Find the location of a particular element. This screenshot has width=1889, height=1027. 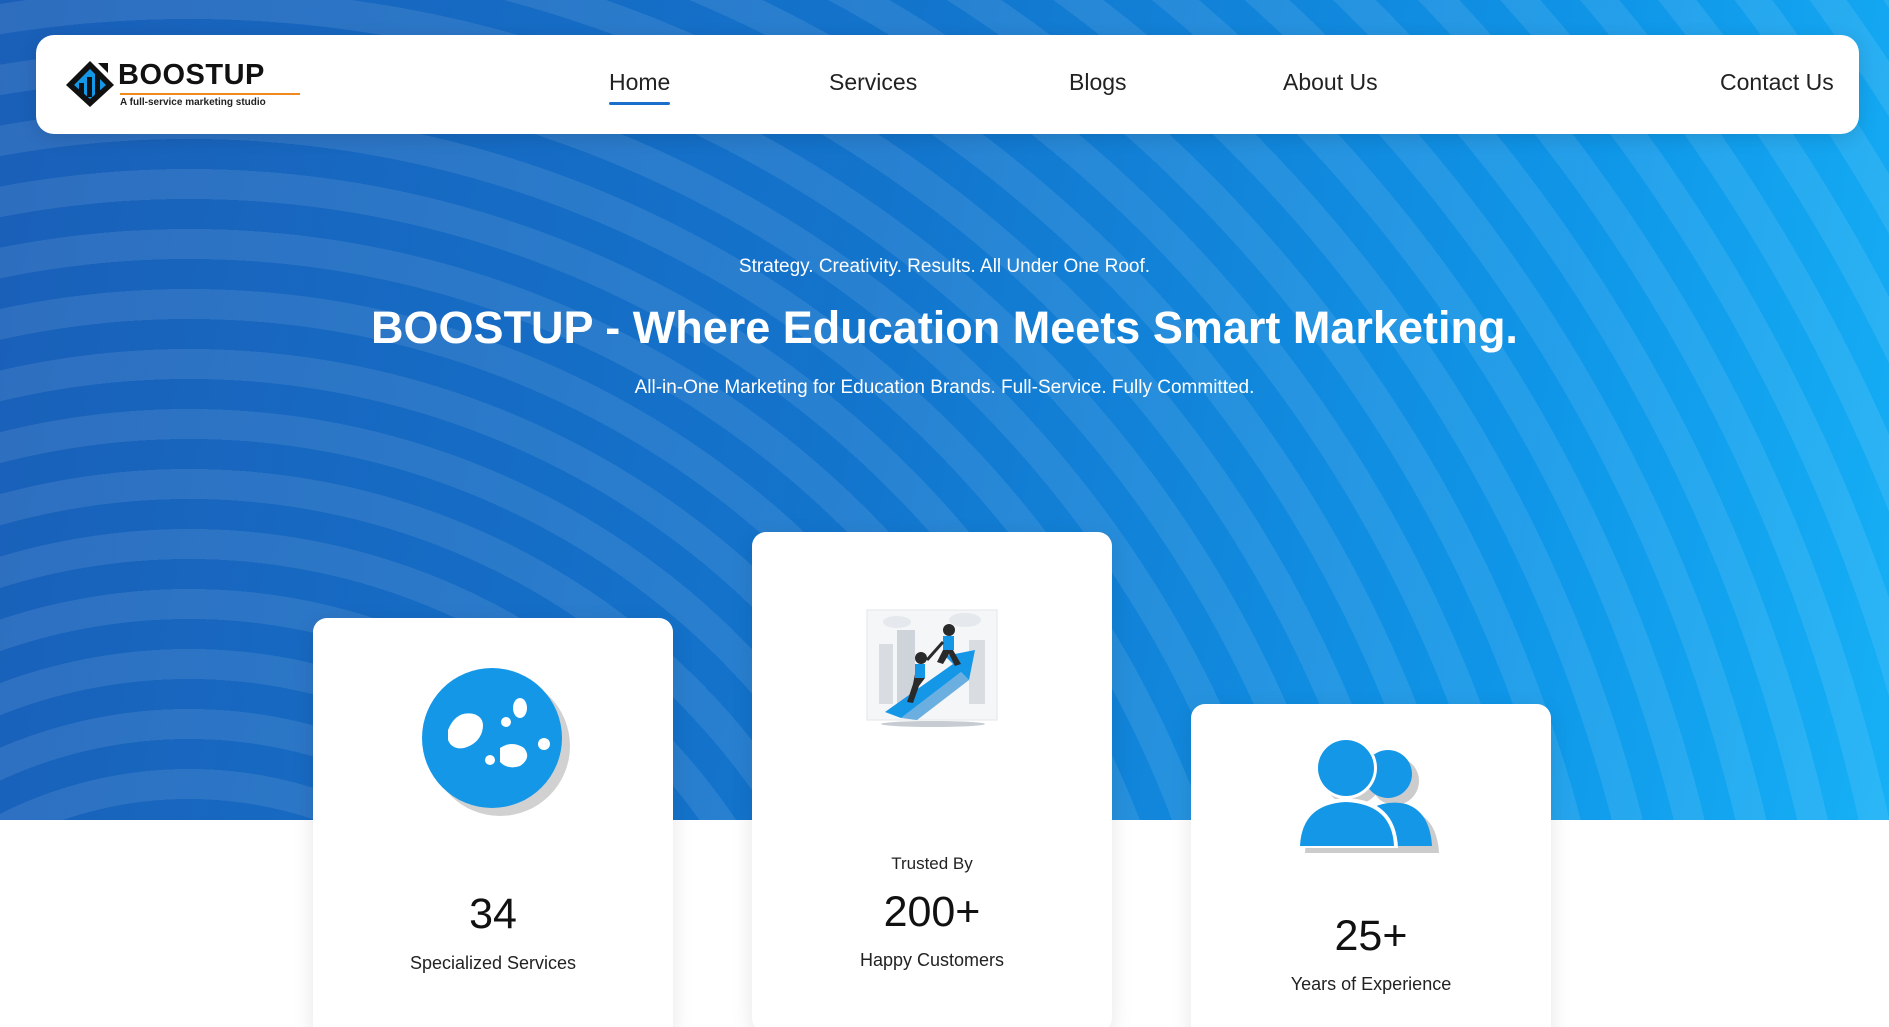

brand-logo: BOOSTUP A full-service marketing studio is located at coordinates (184, 85).